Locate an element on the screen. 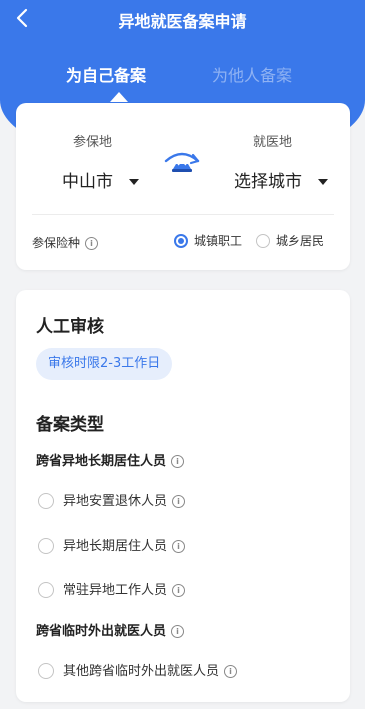  top-bar: 异地就医备案申请 is located at coordinates (182, 18).